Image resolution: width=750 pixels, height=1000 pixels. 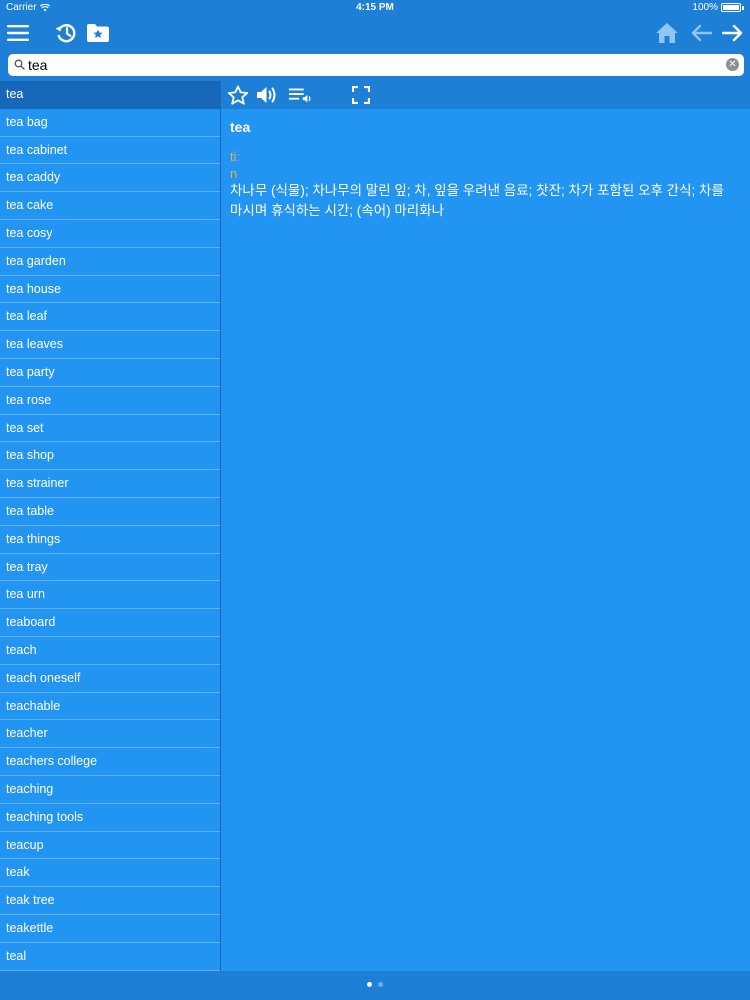 I want to click on word-list-item: tea leaves, so click(x=110, y=345).